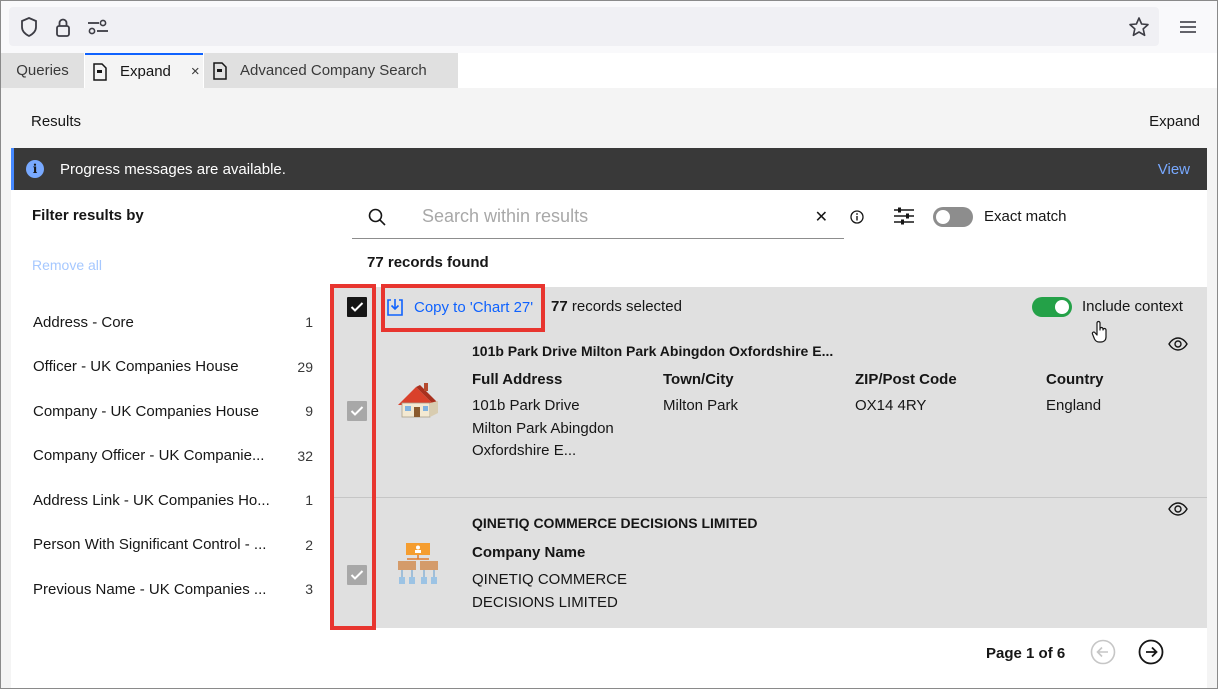  I want to click on search-bar: ✕, so click(598, 217).